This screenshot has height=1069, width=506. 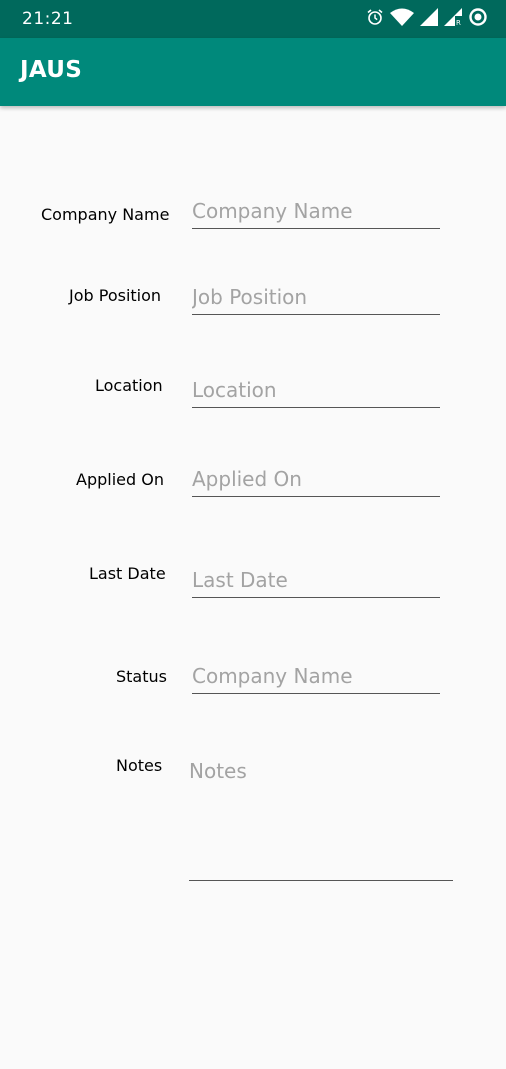 What do you see at coordinates (478, 19) in the screenshot?
I see `data-saver-icon` at bounding box center [478, 19].